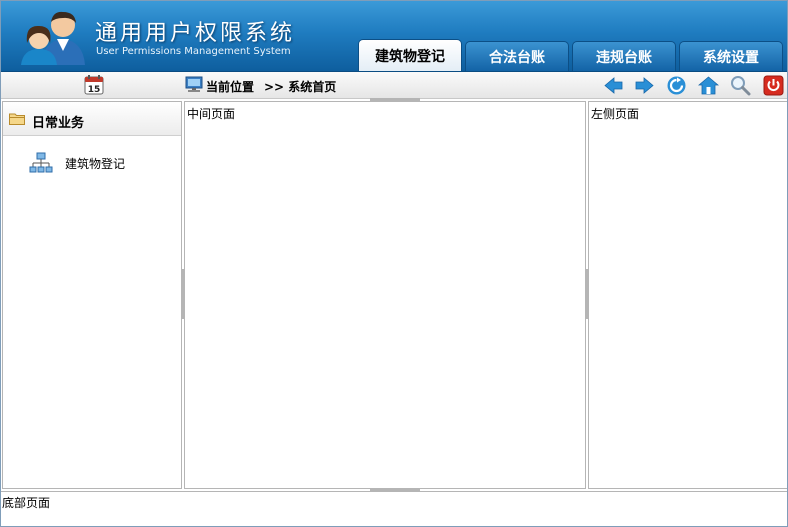  I want to click on app-subtitle: User Permissions Management System, so click(193, 51).